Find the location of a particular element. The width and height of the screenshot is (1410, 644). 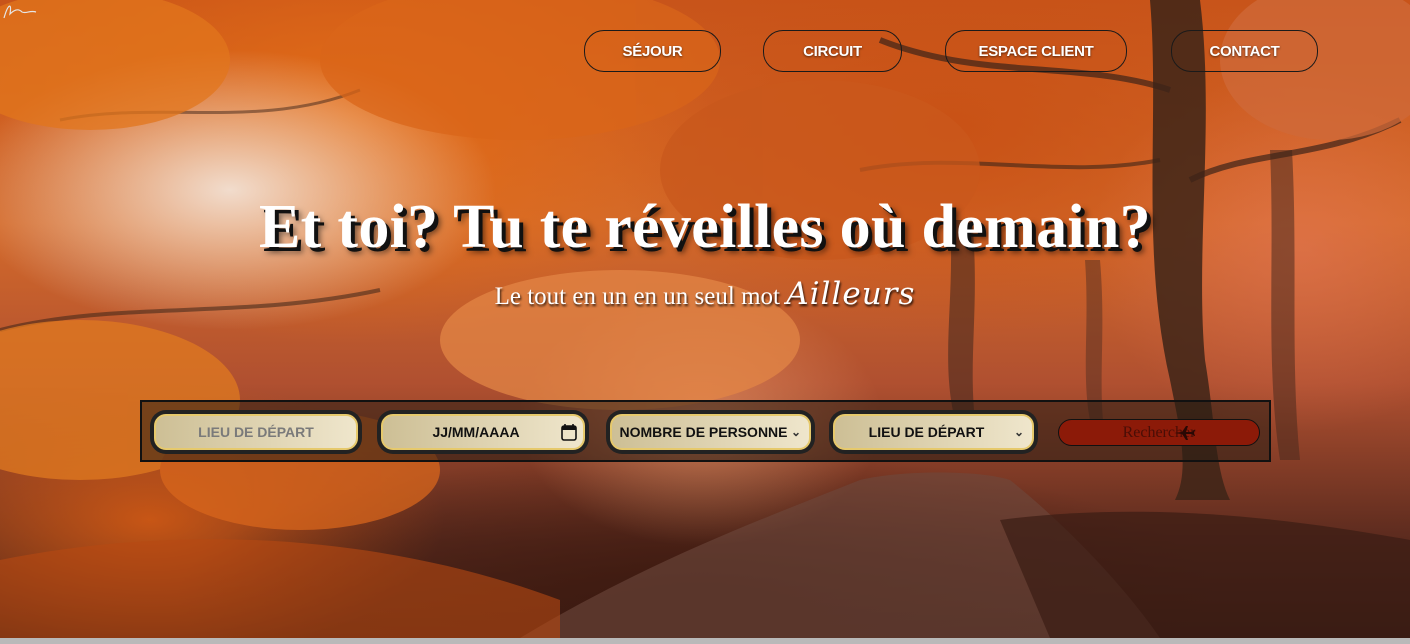

destination-select: LIEU DE DÉPART ⌄ is located at coordinates (933, 432).